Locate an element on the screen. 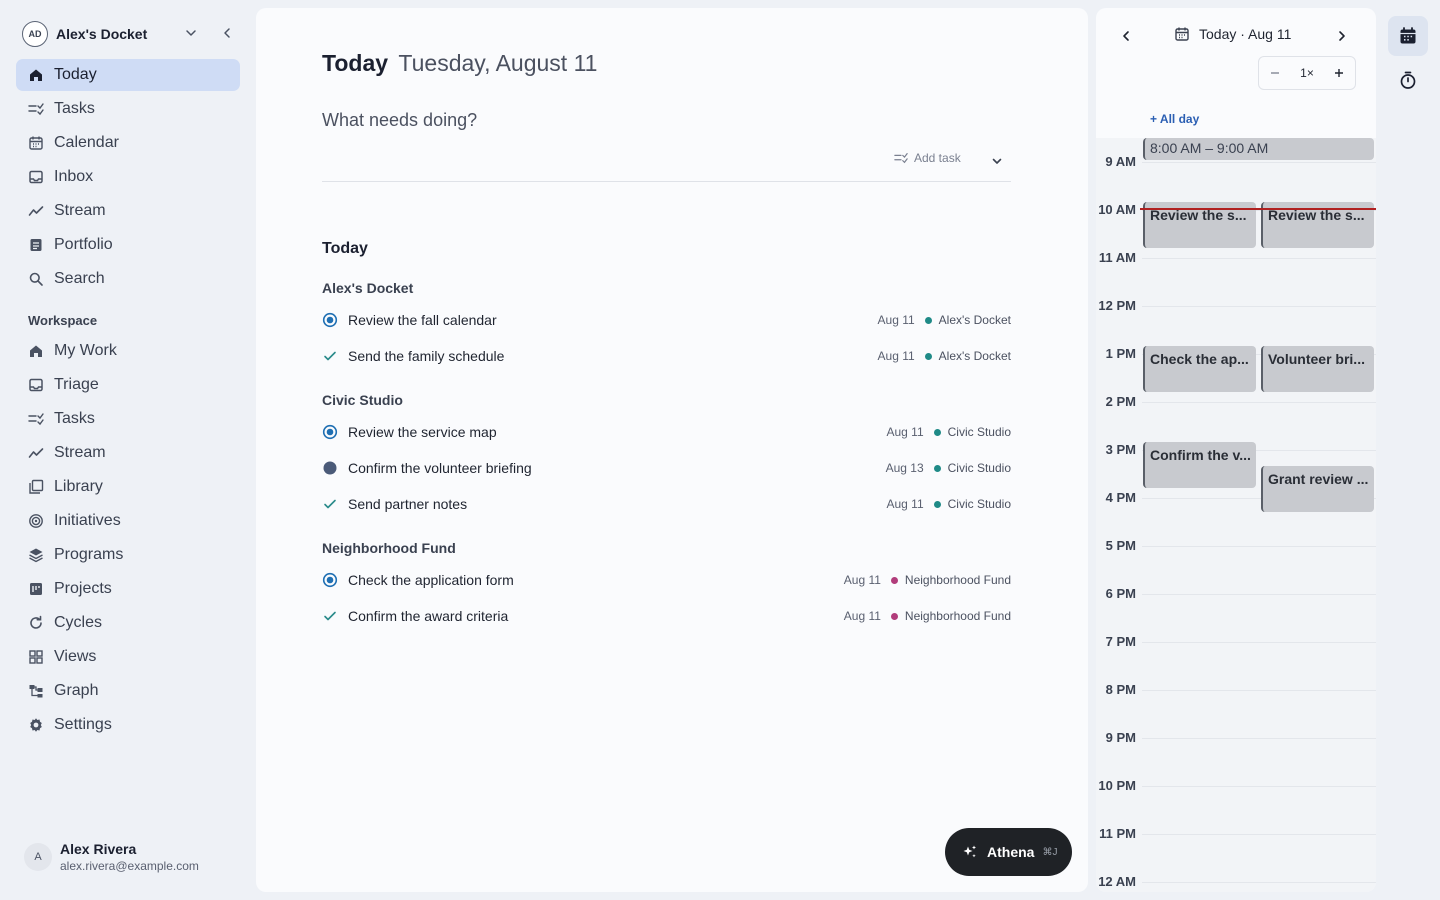  athena-button: Athena ⌘J is located at coordinates (1008, 852).